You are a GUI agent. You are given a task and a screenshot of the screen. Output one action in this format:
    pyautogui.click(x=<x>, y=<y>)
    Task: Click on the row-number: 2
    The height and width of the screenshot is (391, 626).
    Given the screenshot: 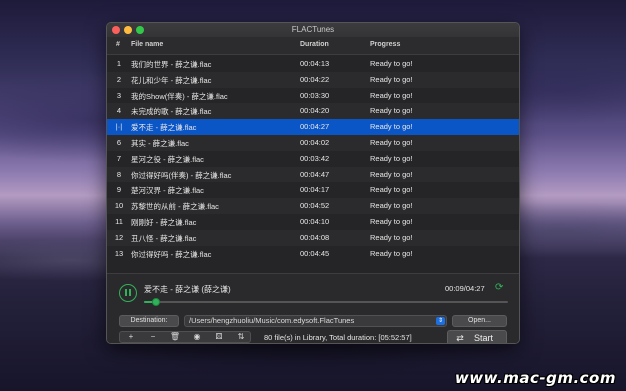 What is the action you would take?
    pyautogui.click(x=119, y=79)
    